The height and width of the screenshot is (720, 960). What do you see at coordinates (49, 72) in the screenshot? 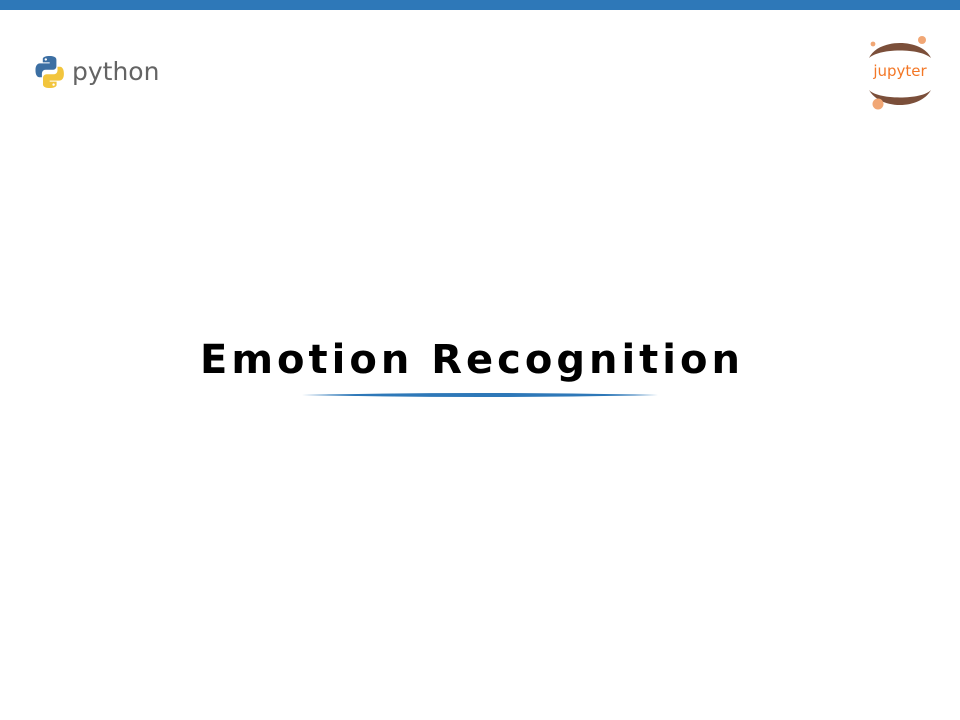
I see `python-icon` at bounding box center [49, 72].